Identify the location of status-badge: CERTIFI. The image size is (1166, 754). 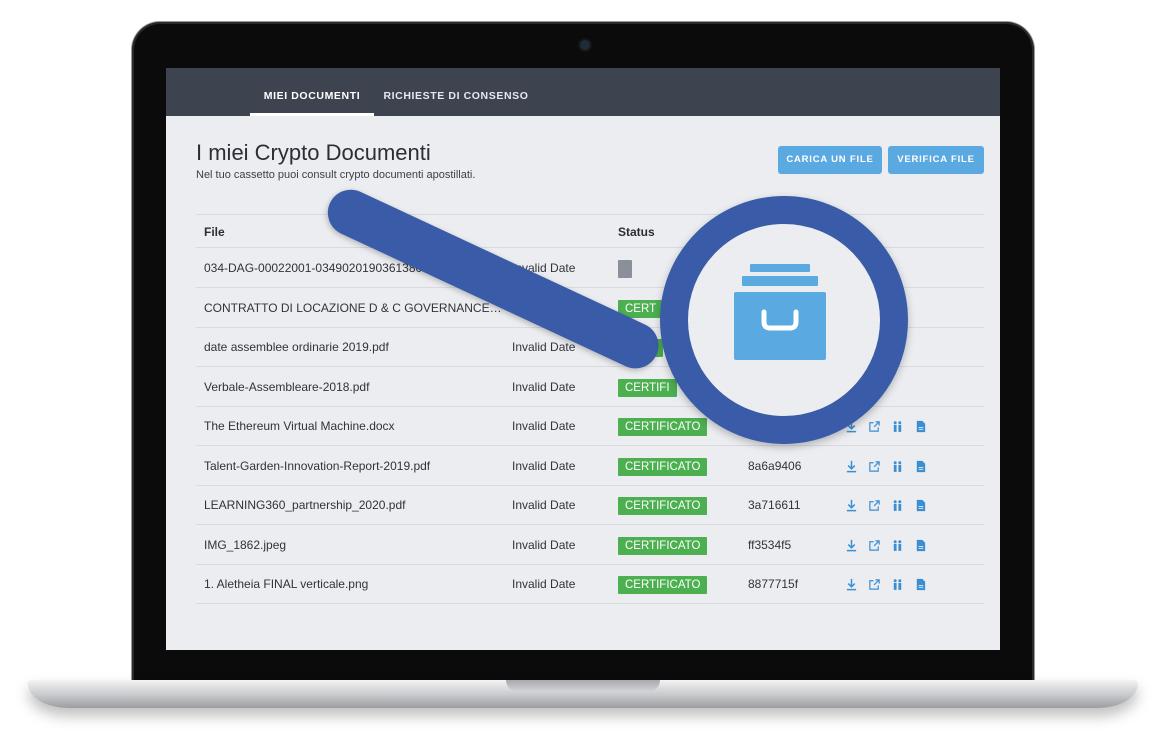
(647, 387).